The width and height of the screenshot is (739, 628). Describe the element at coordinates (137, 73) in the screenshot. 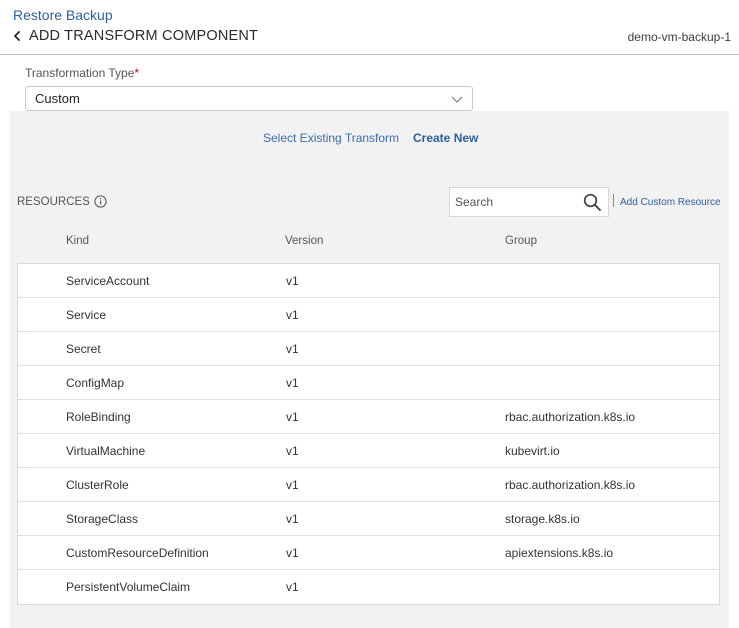

I see `required-marker: *` at that location.